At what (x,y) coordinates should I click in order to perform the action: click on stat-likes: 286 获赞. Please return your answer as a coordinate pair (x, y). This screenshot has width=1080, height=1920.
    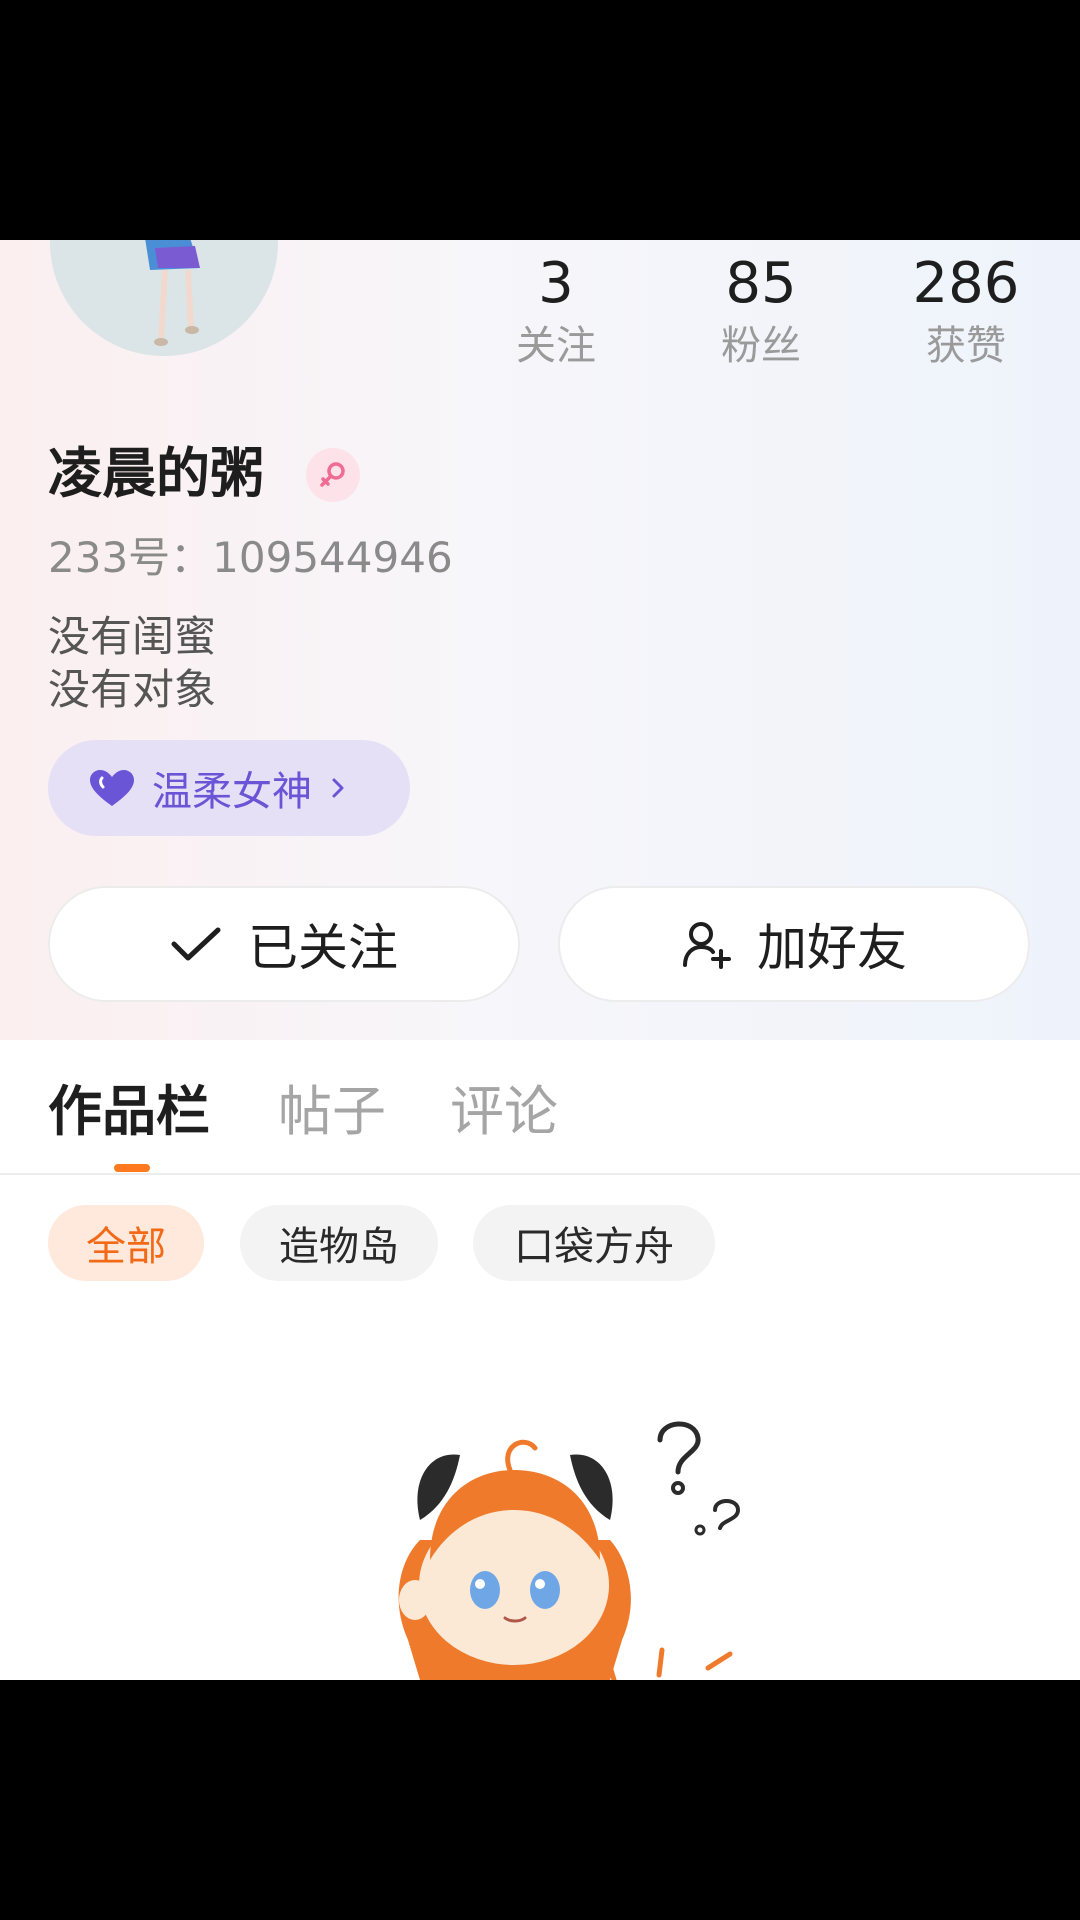
    Looking at the image, I should click on (966, 312).